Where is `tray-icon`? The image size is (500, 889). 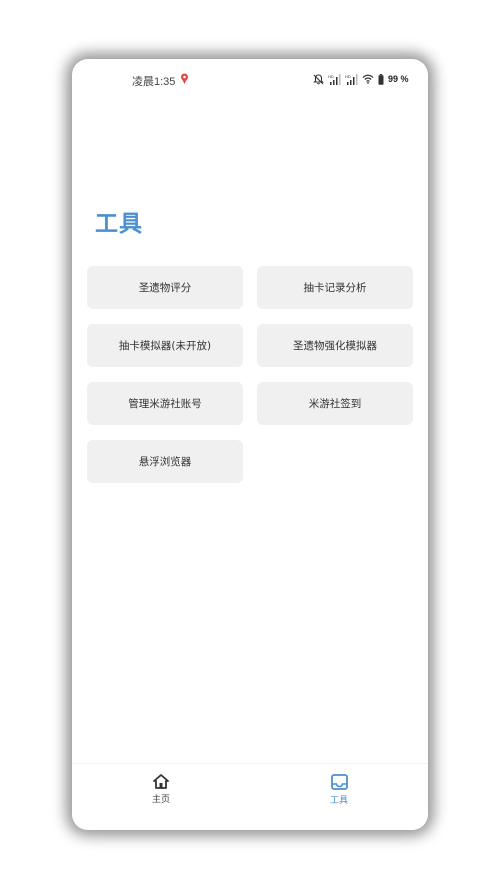
tray-icon is located at coordinates (339, 782).